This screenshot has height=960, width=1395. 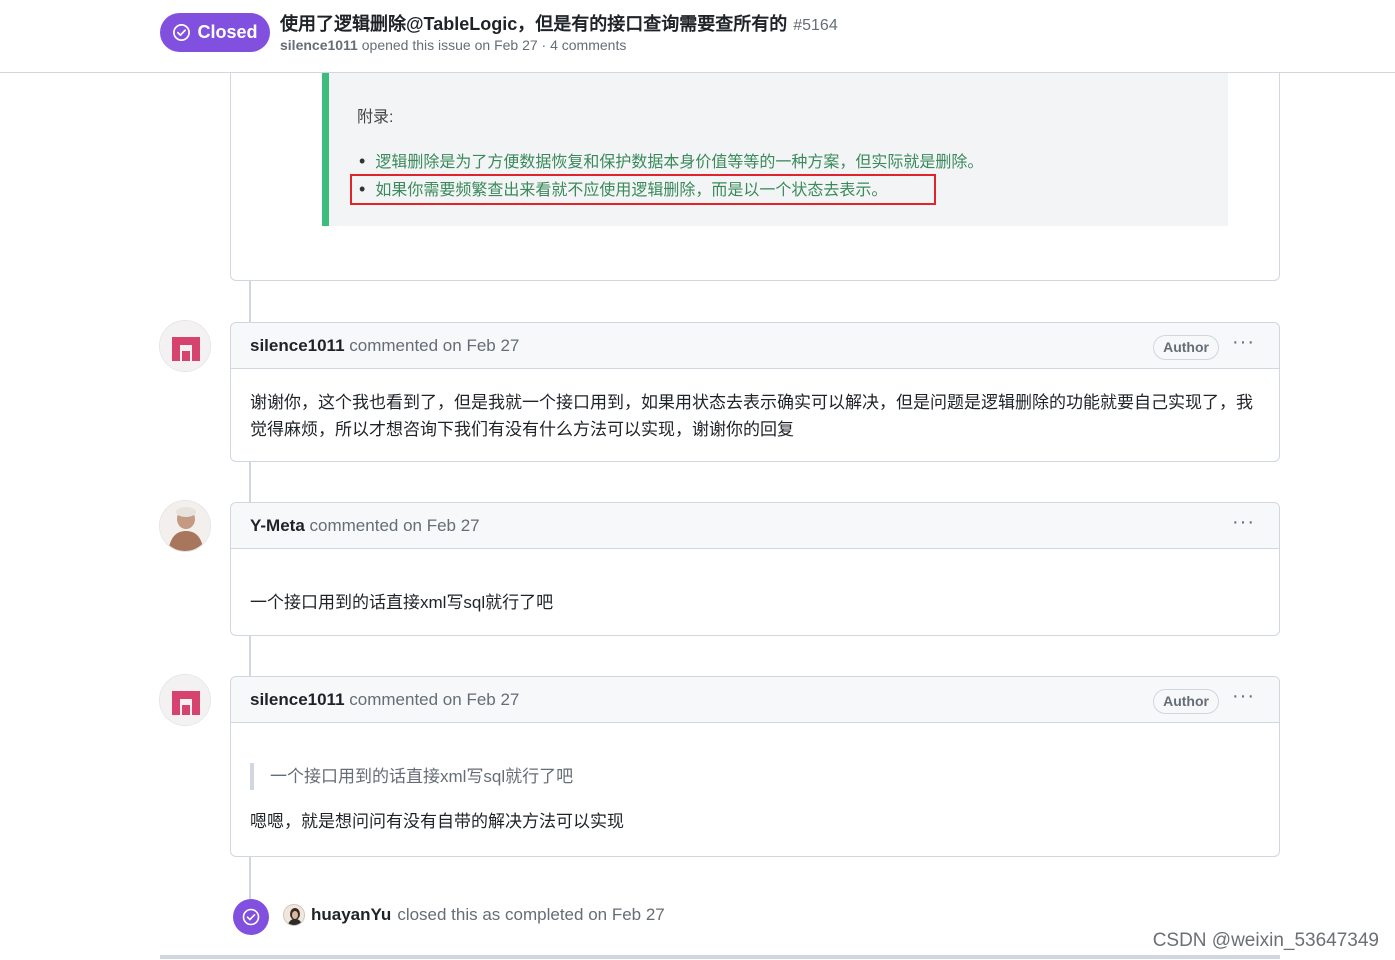 I want to click on watermark: CSDN @weixin_53647349, so click(x=1265, y=940).